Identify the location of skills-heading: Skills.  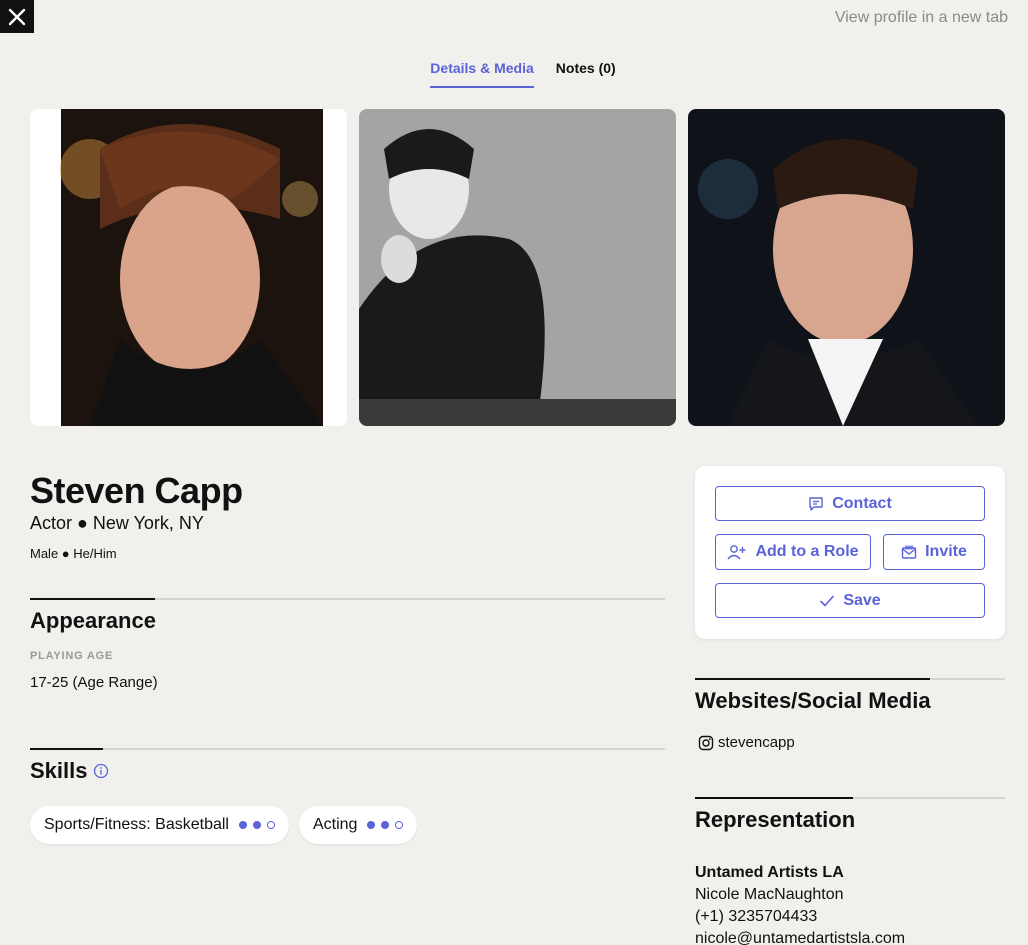
(69, 771).